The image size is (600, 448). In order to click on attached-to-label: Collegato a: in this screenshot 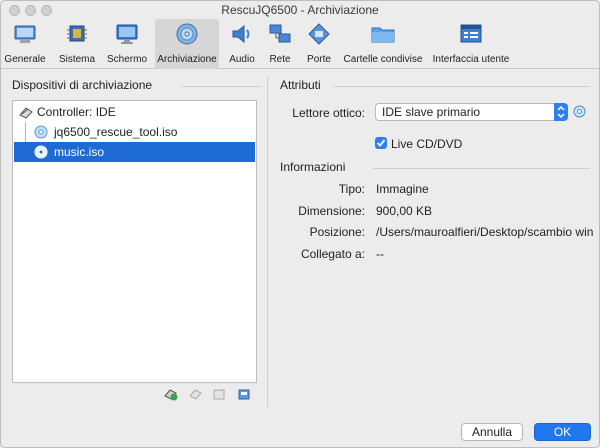, I will do `click(332, 254)`.